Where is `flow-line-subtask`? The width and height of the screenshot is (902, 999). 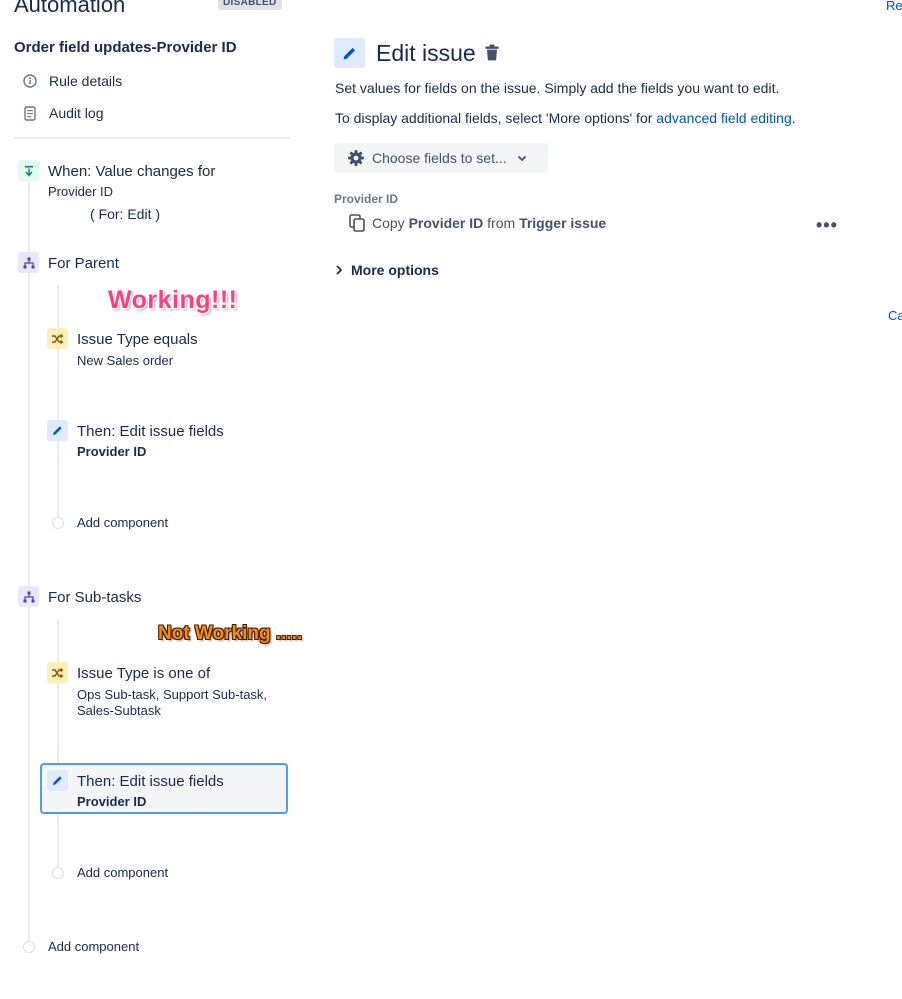
flow-line-subtask is located at coordinates (58, 743).